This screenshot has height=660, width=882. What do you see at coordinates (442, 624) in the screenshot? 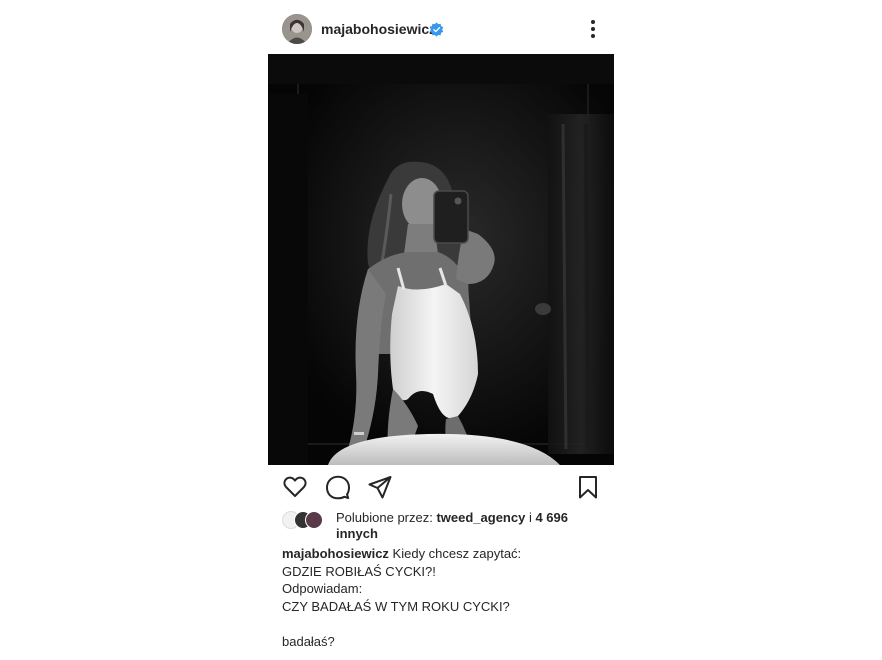
I see `caption-line` at bounding box center [442, 624].